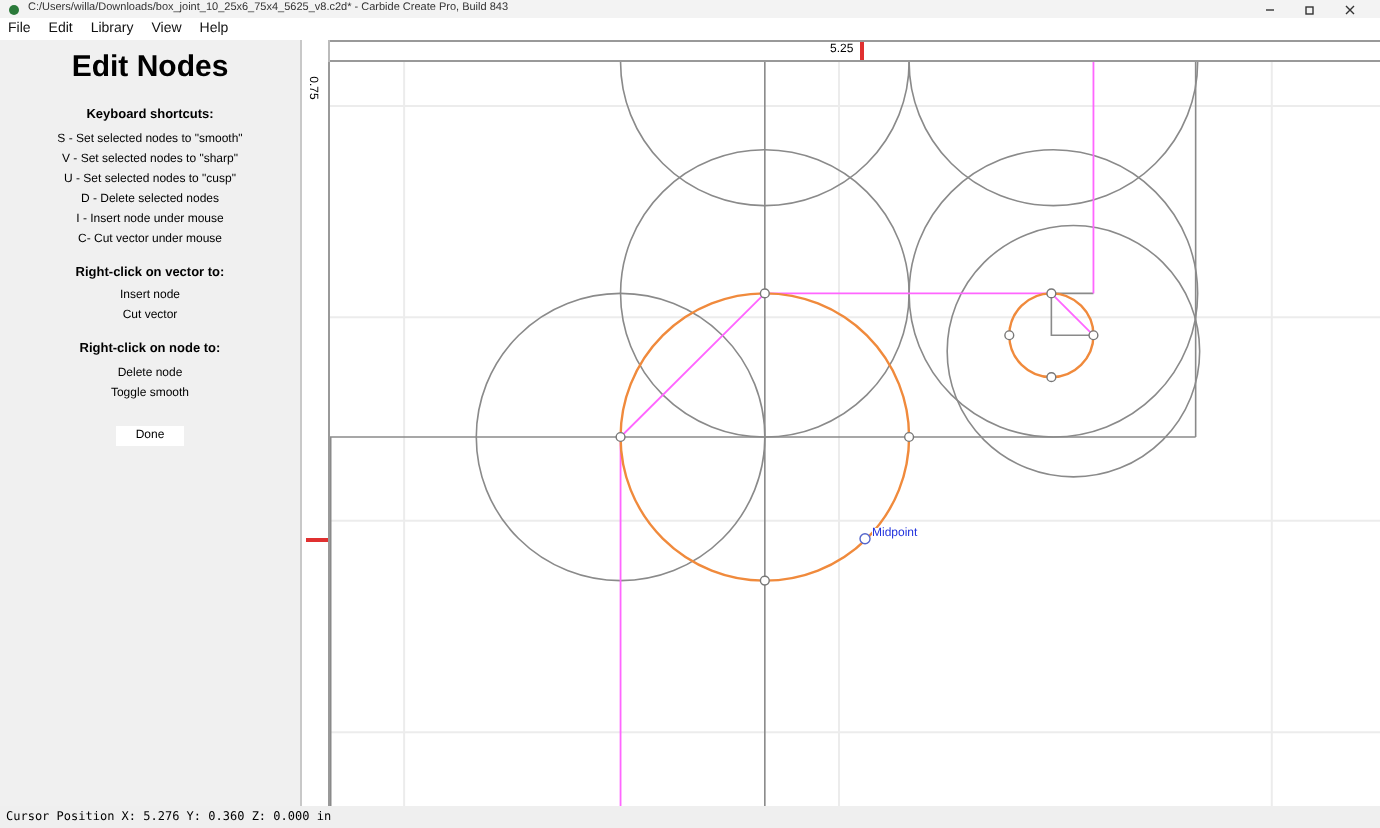 Image resolution: width=1380 pixels, height=828 pixels. What do you see at coordinates (1350, 9) in the screenshot?
I see `close-icon` at bounding box center [1350, 9].